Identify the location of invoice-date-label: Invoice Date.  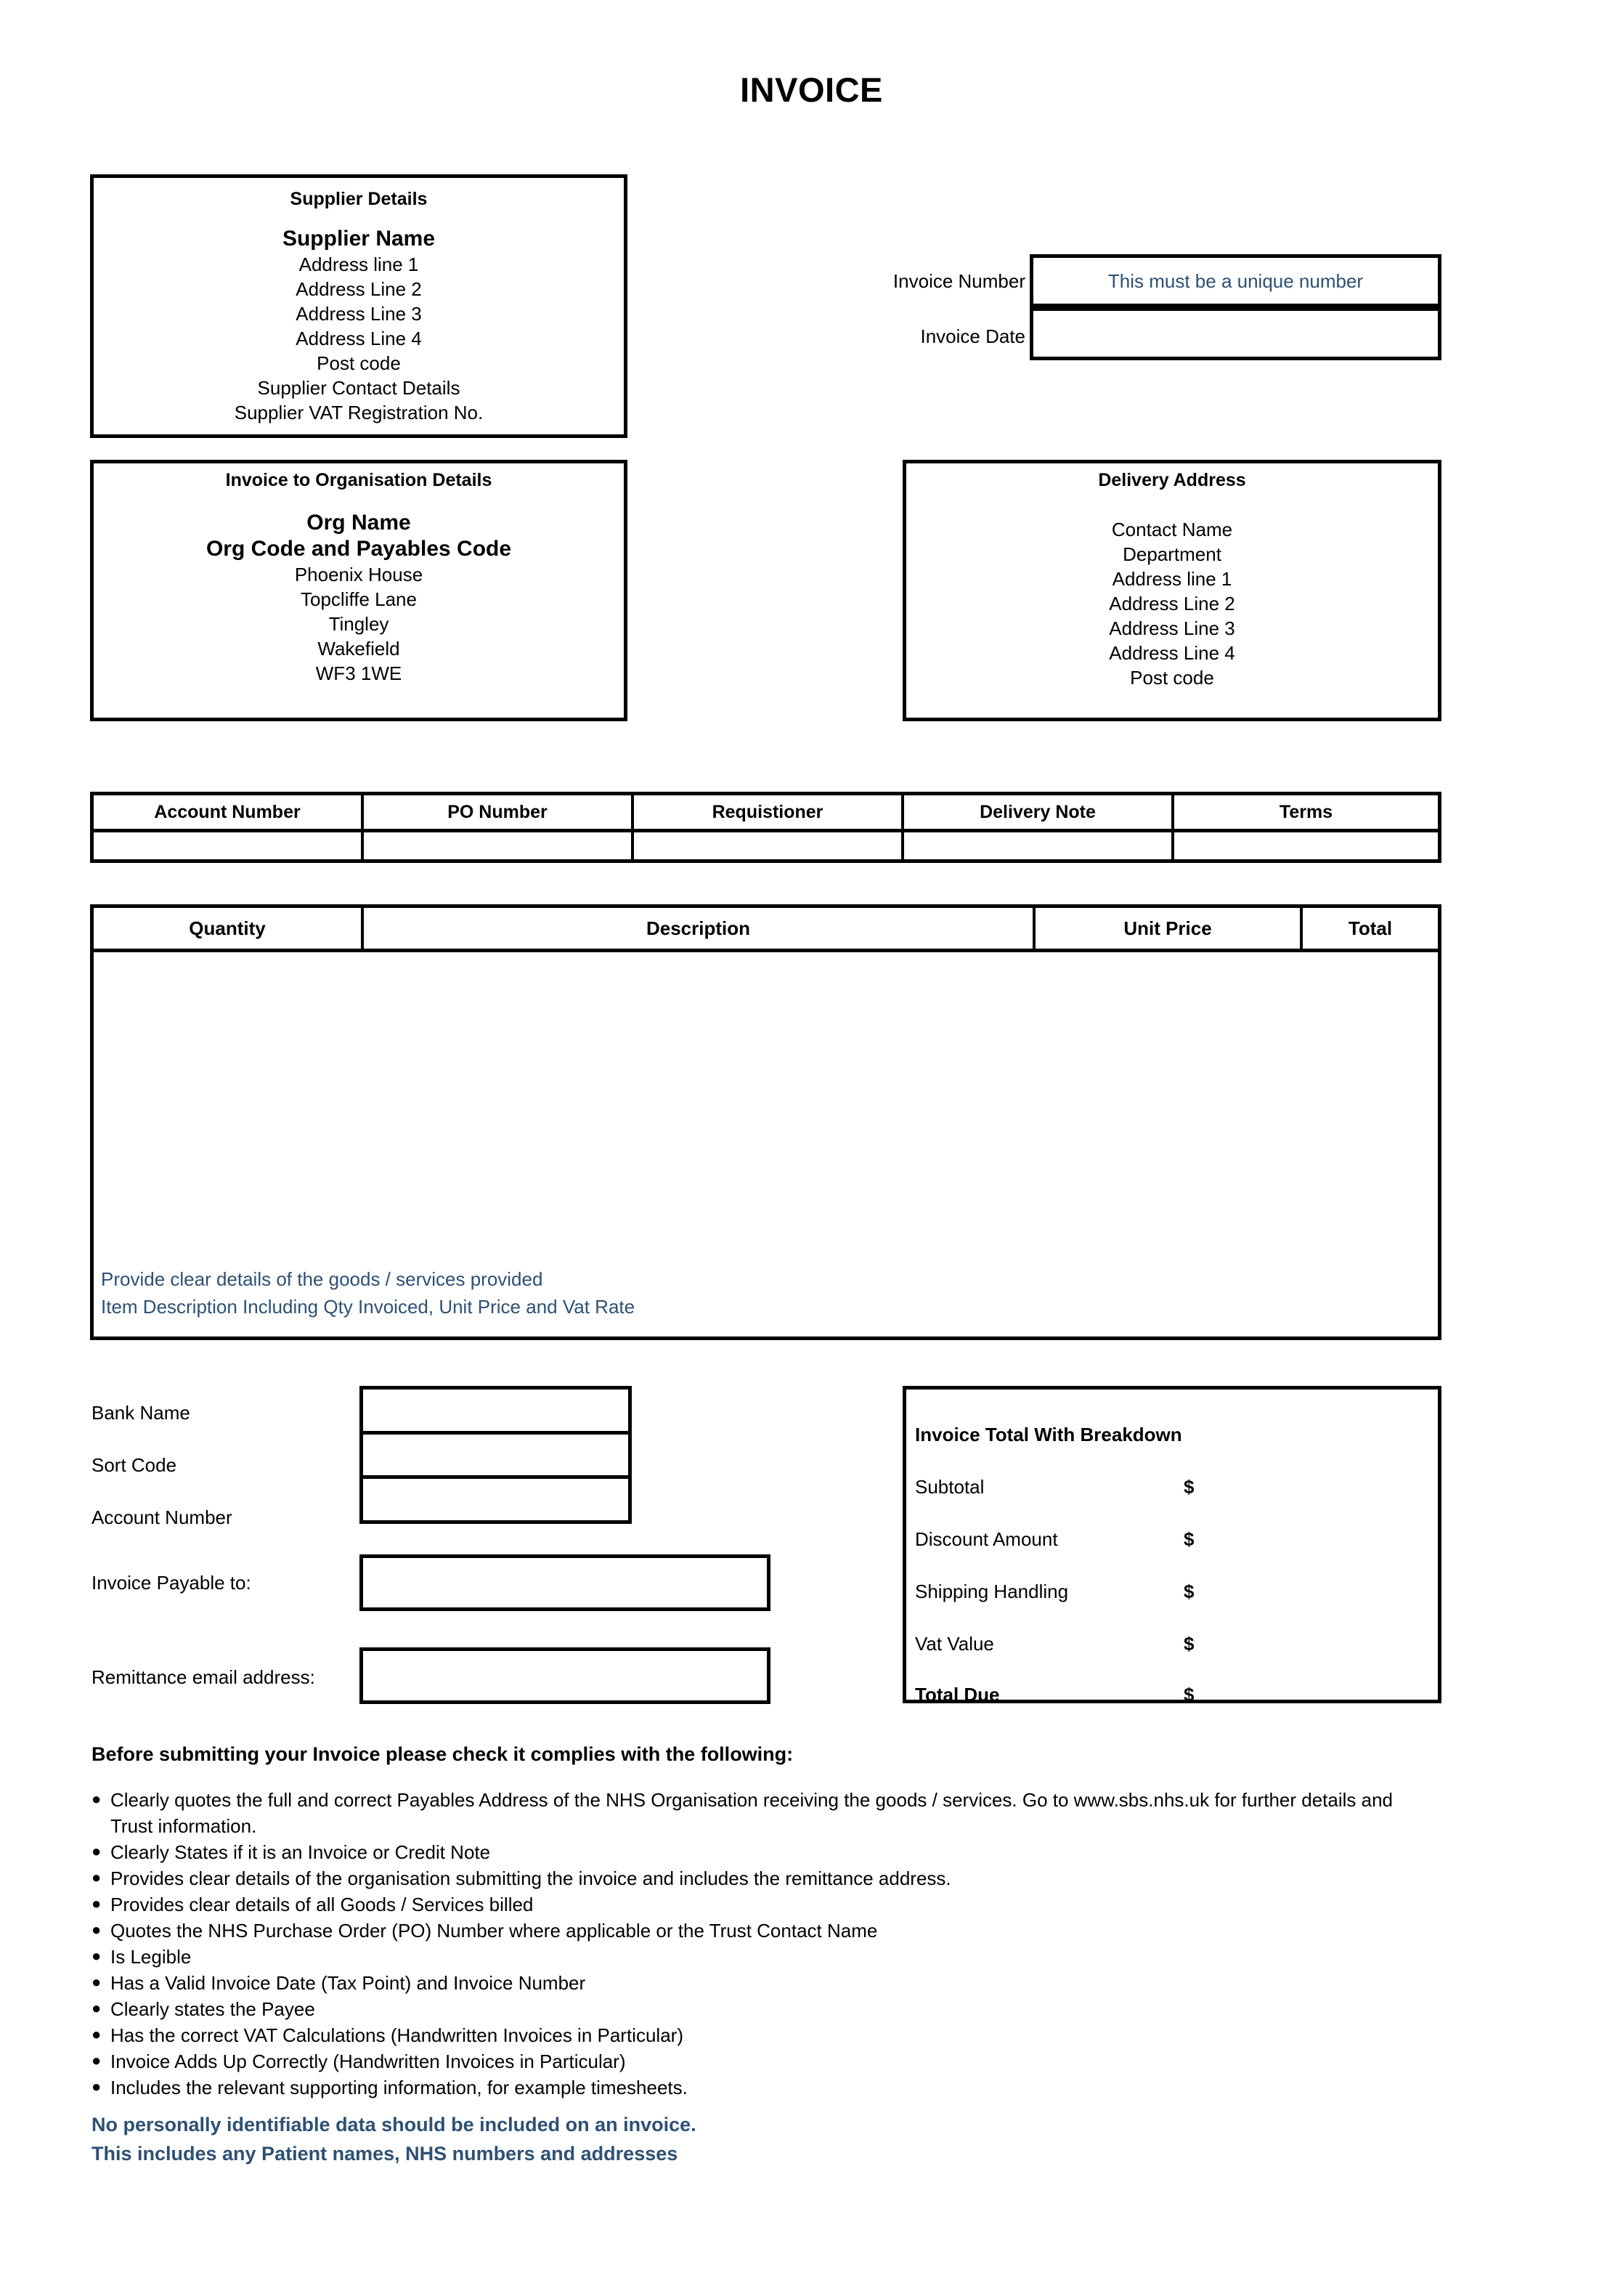
(973, 336).